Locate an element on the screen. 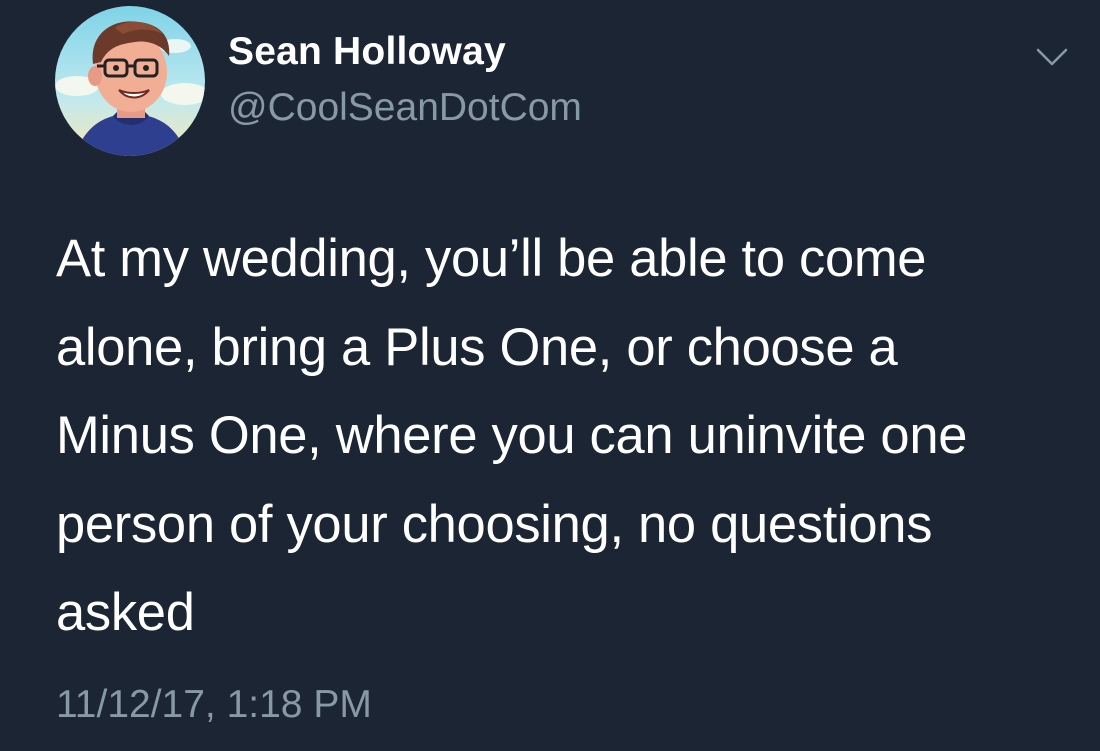  tweet-text-line: At my wedding, you’ll be able to come is located at coordinates (491, 258).